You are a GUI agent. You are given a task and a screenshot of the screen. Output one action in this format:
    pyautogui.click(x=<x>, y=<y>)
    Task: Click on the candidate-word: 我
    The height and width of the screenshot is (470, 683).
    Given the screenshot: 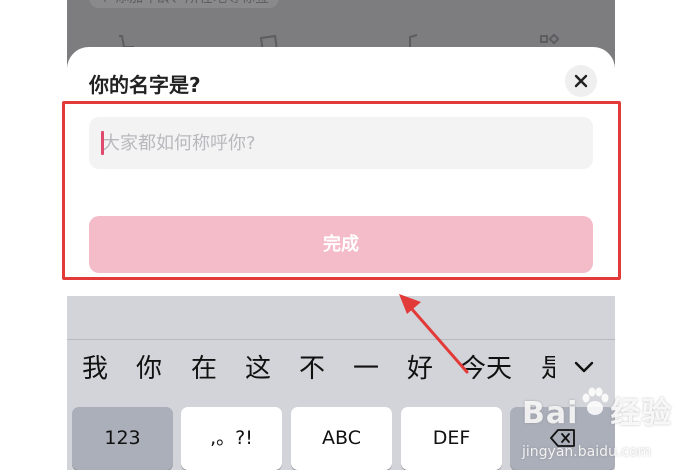 What is the action you would take?
    pyautogui.click(x=95, y=369)
    